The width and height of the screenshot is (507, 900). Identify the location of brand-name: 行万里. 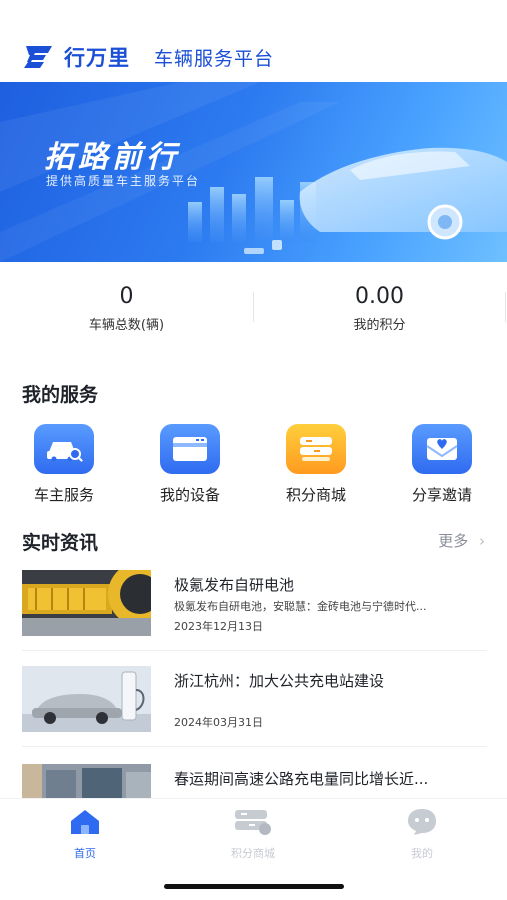
(97, 58).